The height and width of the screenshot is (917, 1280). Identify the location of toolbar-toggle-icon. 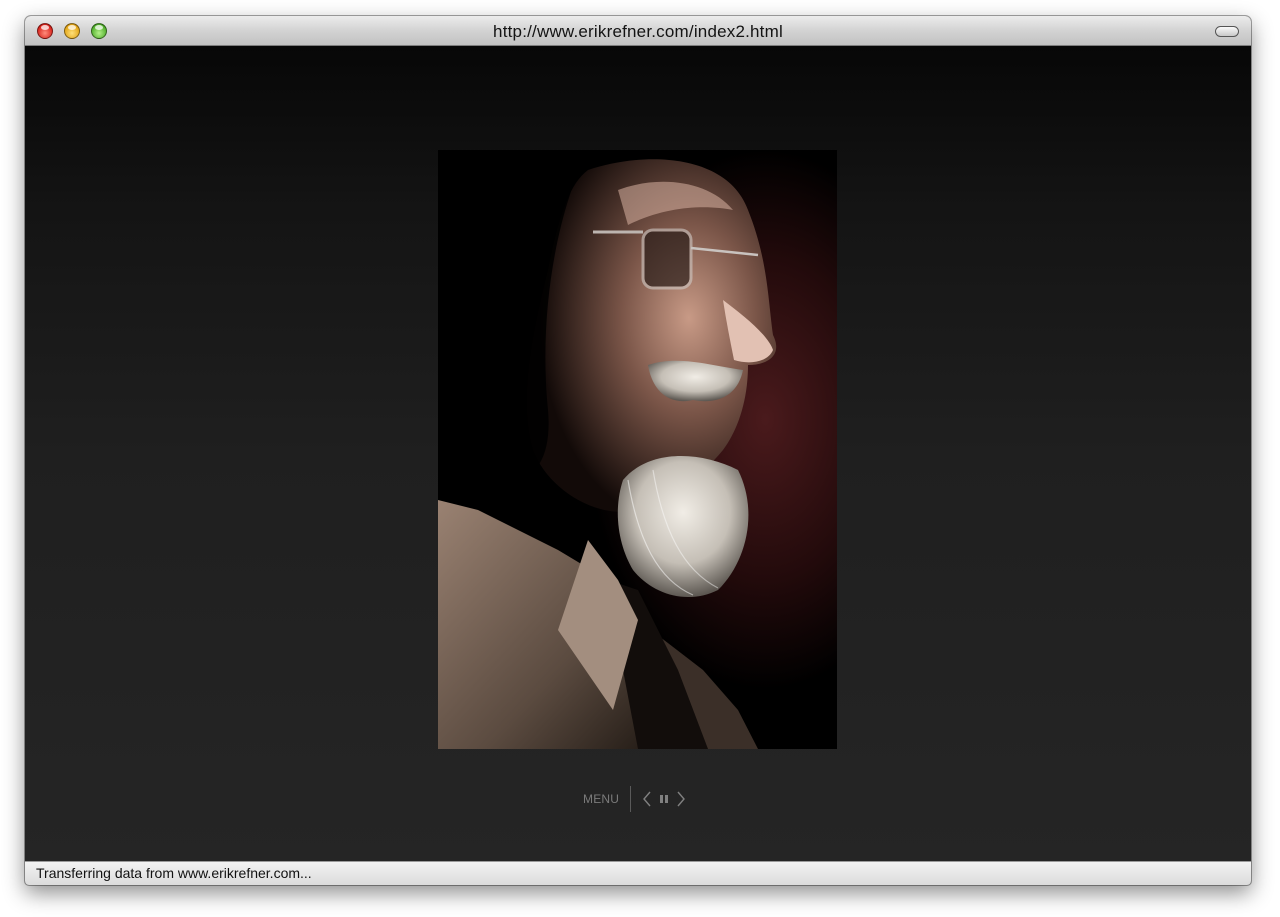
(1227, 31).